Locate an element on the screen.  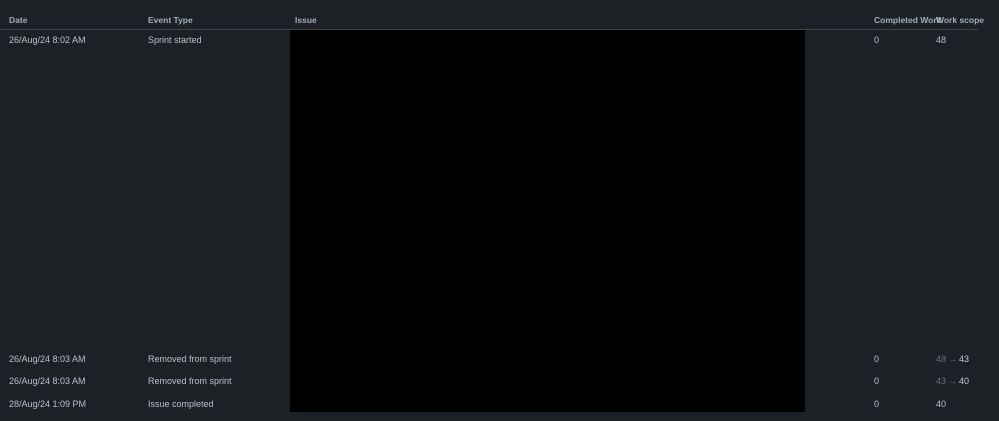
header-work-scope: Work scope is located at coordinates (960, 20).